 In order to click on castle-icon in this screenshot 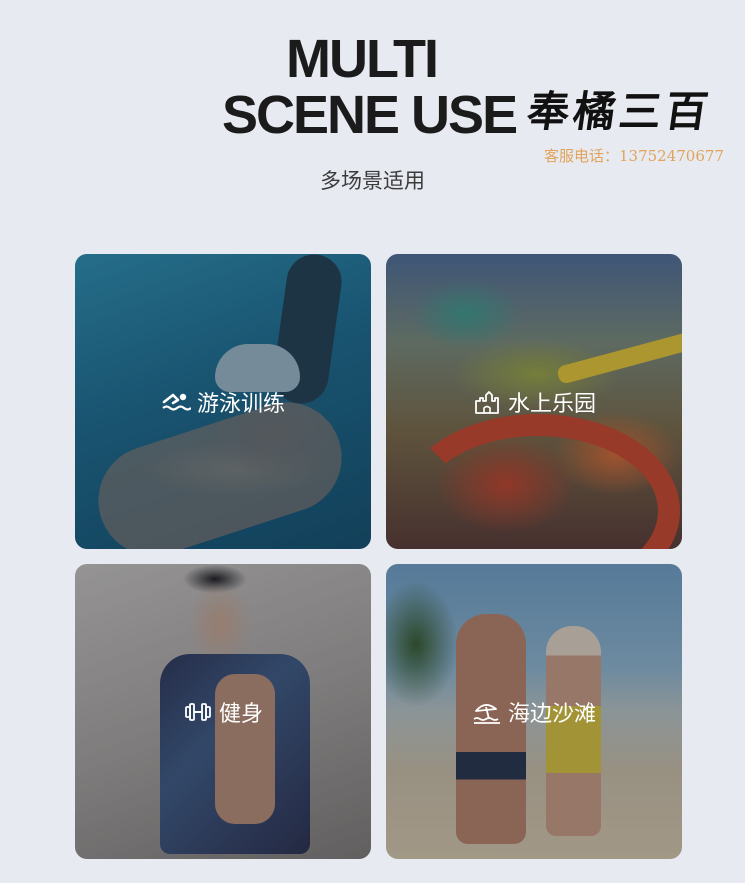, I will do `click(487, 402)`.